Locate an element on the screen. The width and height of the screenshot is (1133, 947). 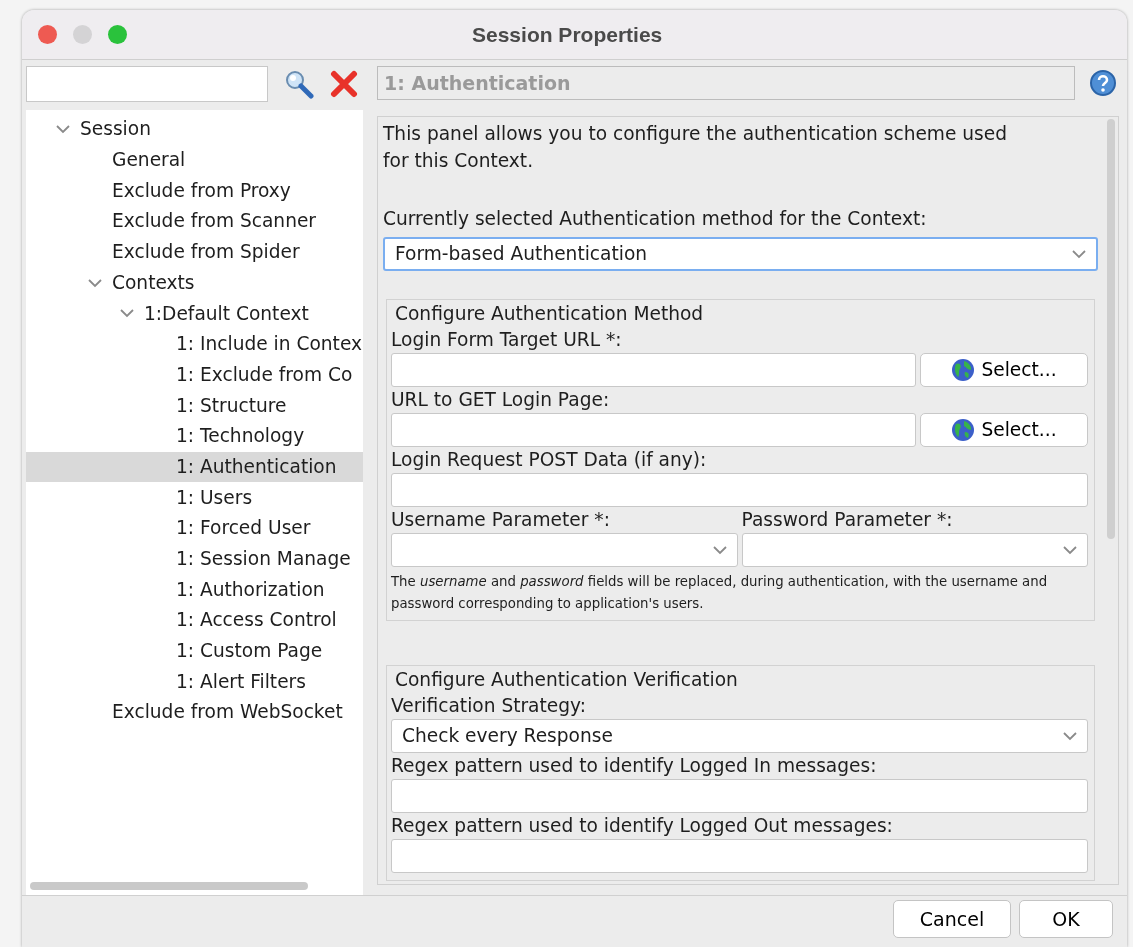
ok-button: OK is located at coordinates (1066, 919).